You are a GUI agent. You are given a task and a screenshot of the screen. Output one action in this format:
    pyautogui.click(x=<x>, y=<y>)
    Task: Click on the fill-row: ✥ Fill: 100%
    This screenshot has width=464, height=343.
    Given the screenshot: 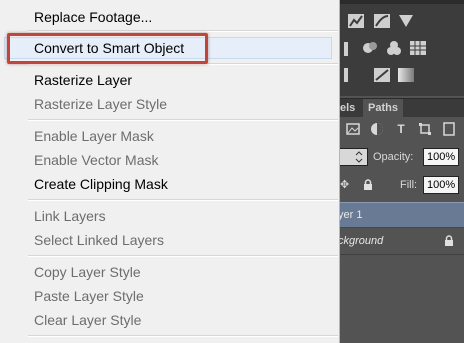 What is the action you would take?
    pyautogui.click(x=397, y=186)
    